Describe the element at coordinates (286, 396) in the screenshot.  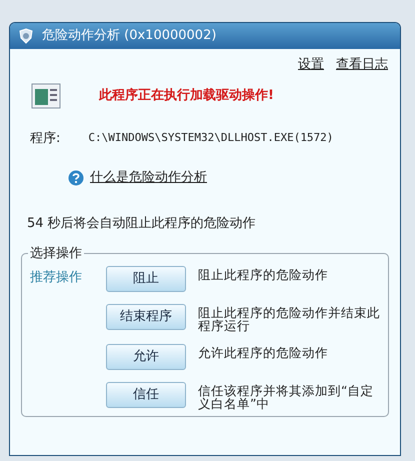
I see `action-description: 信任该程序并将其添加到“自定义白名单”中` at that location.